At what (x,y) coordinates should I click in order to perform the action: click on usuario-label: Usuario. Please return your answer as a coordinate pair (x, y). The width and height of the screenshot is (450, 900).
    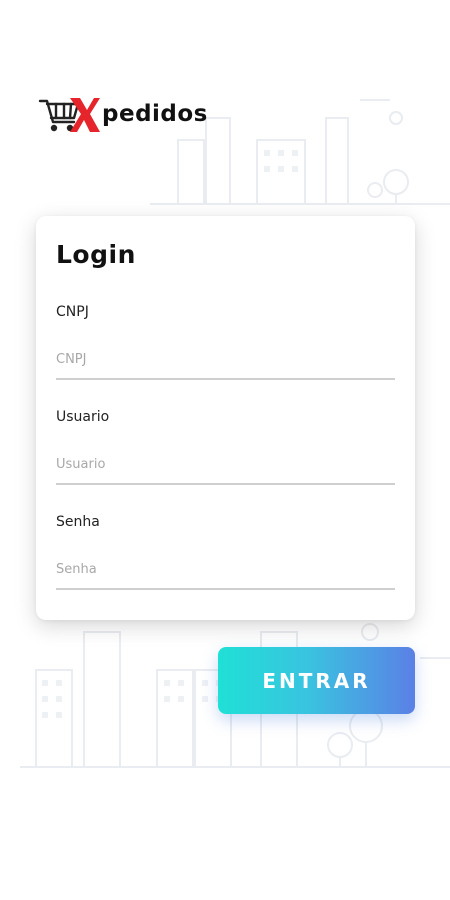
    Looking at the image, I should click on (83, 417).